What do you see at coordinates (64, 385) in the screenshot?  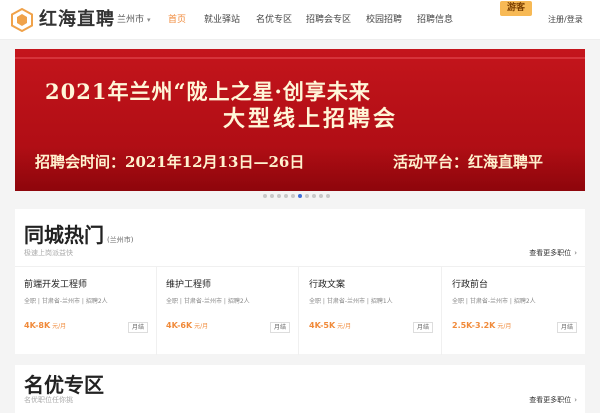 I see `section-title: 名优专区` at bounding box center [64, 385].